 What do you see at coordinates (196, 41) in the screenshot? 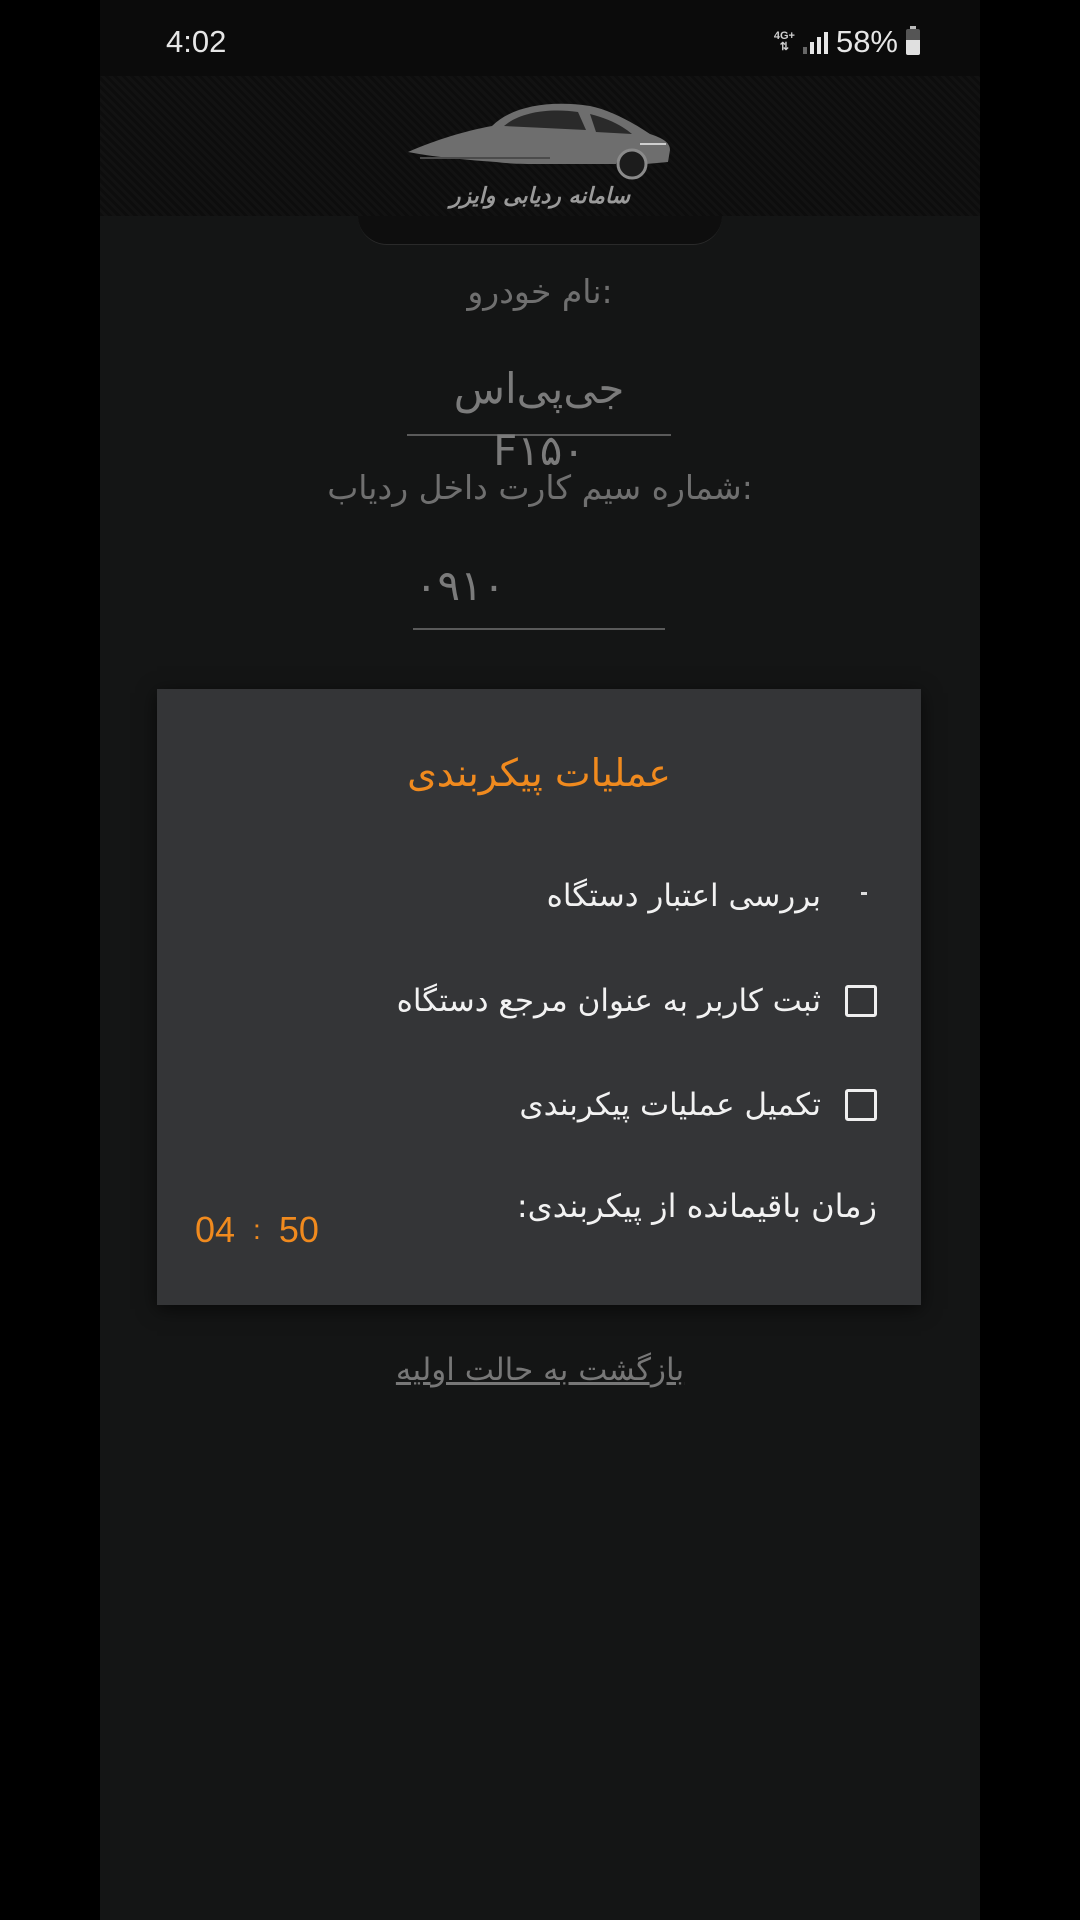
I see `status-time: 4:02` at bounding box center [196, 41].